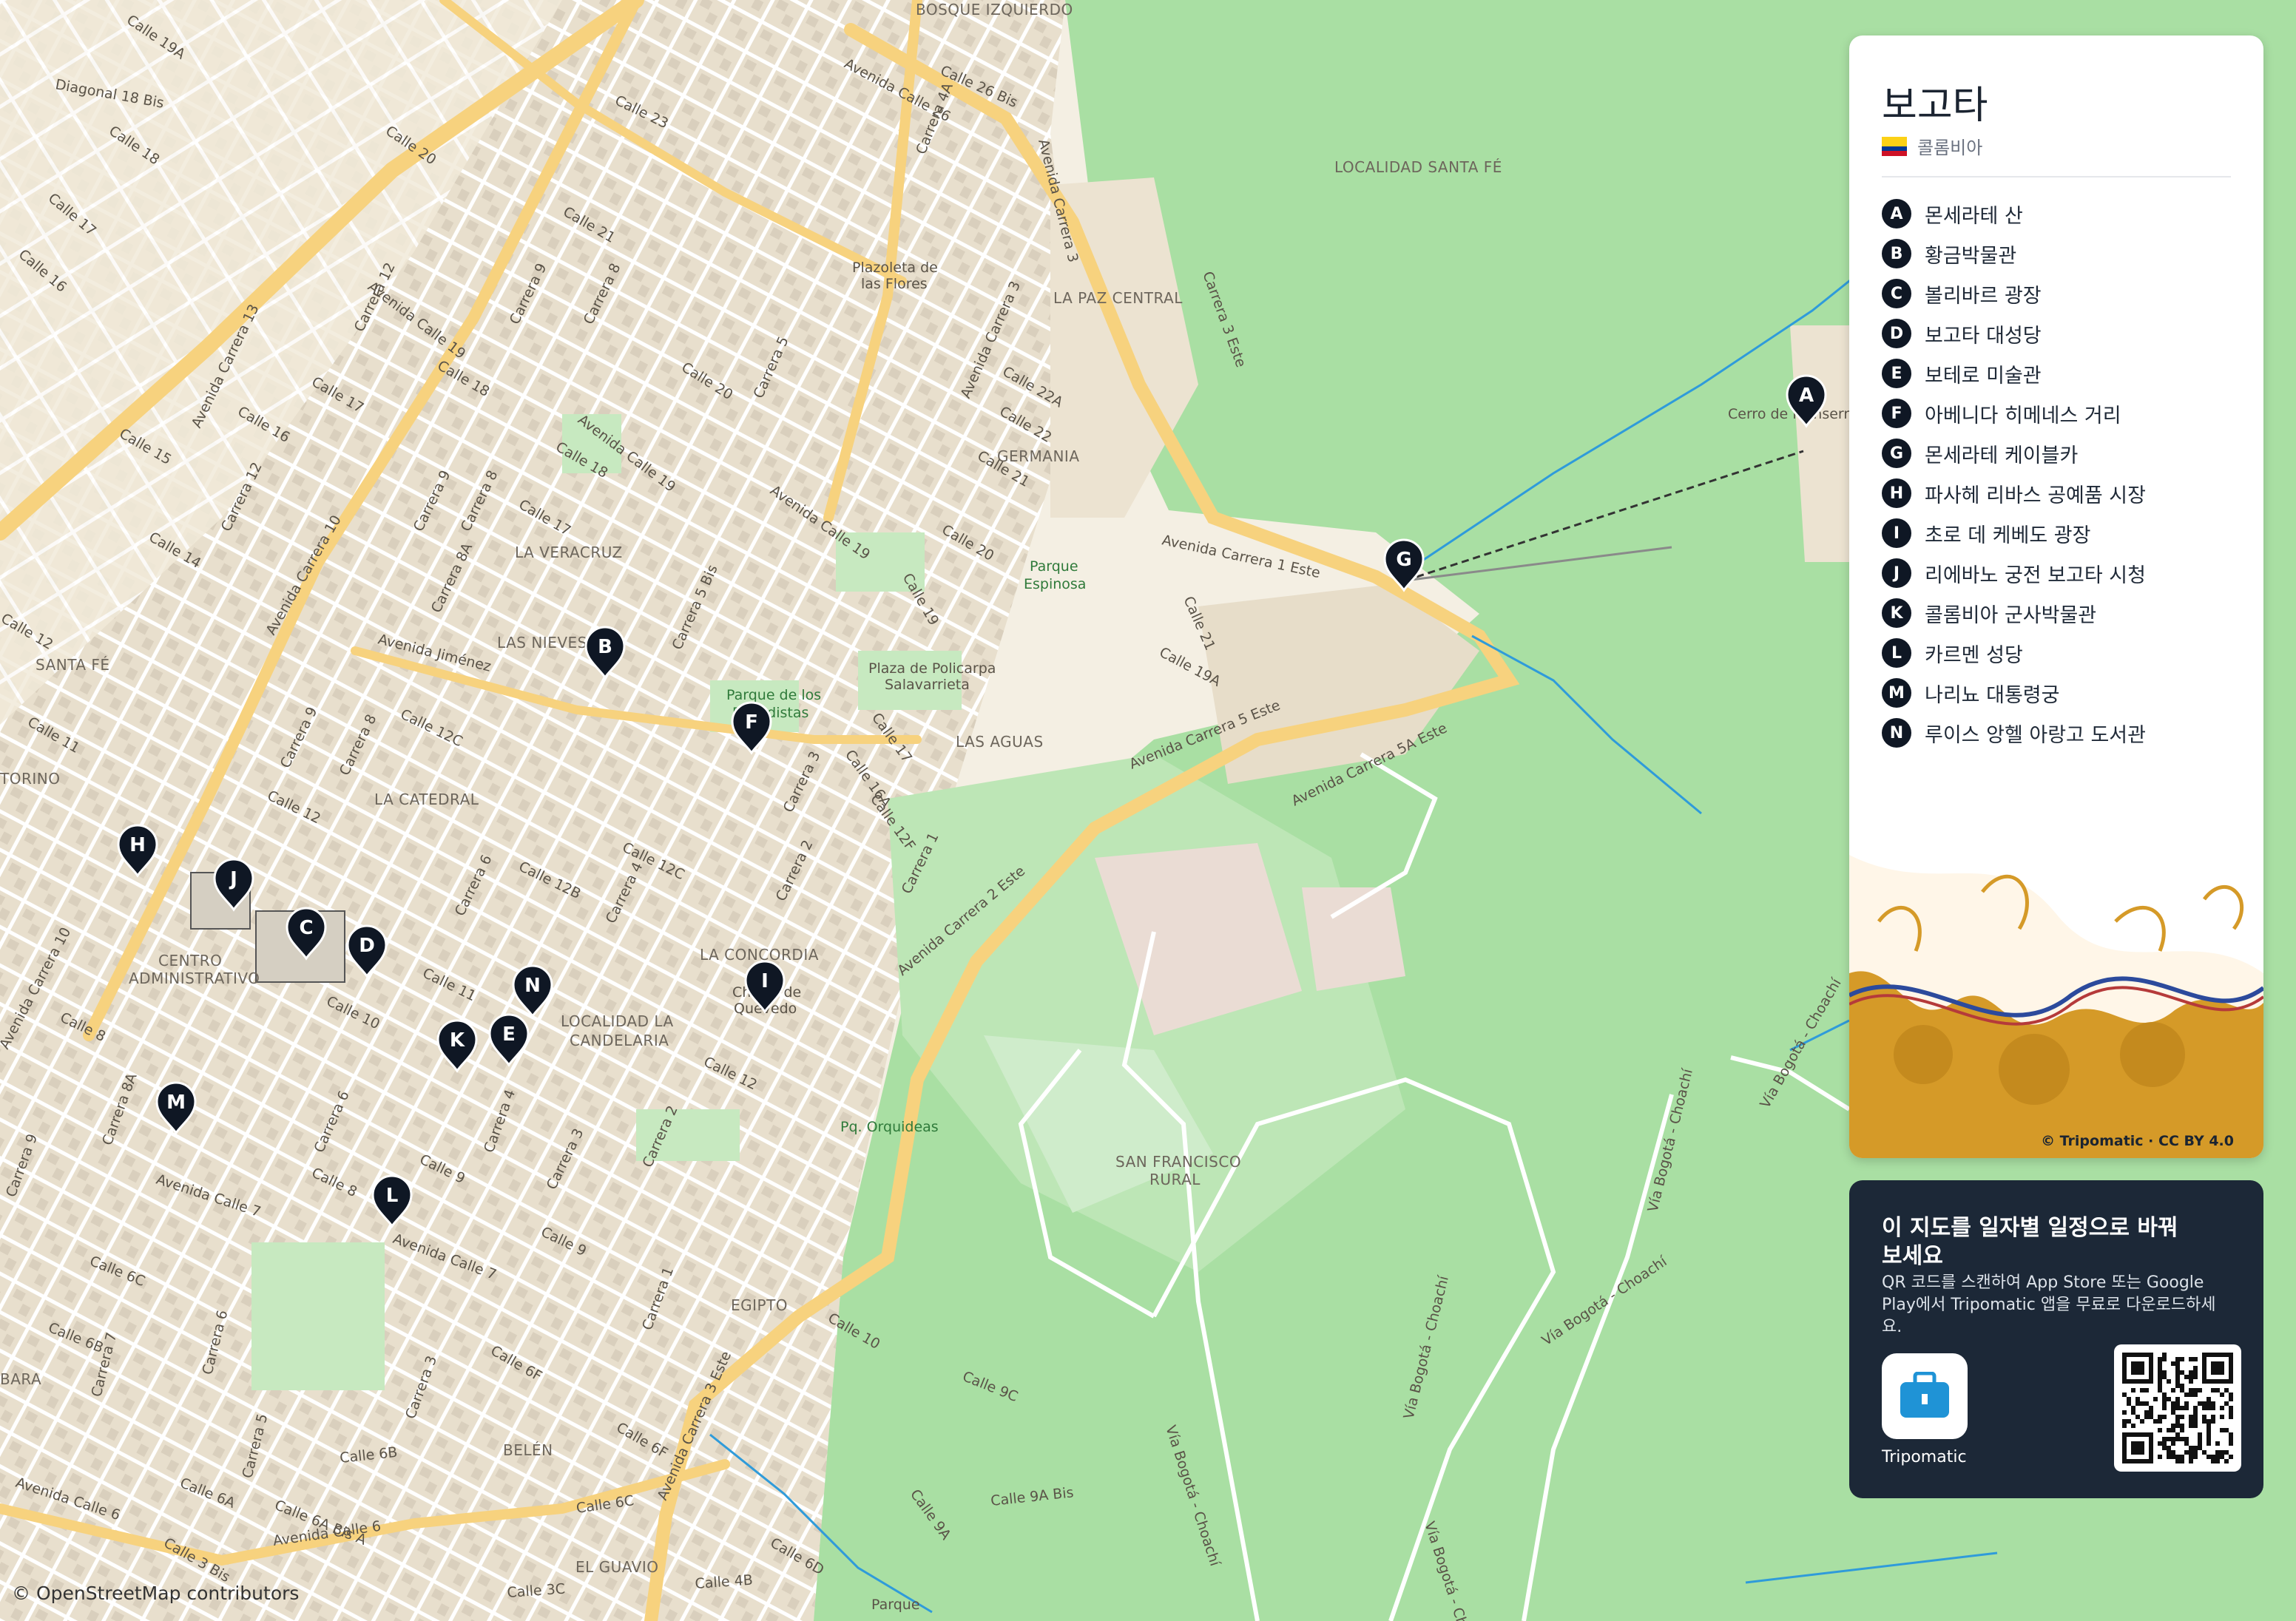 Image resolution: width=2296 pixels, height=1621 pixels. What do you see at coordinates (542, 643) in the screenshot?
I see `label-las-nieves: LAS NIEVES` at bounding box center [542, 643].